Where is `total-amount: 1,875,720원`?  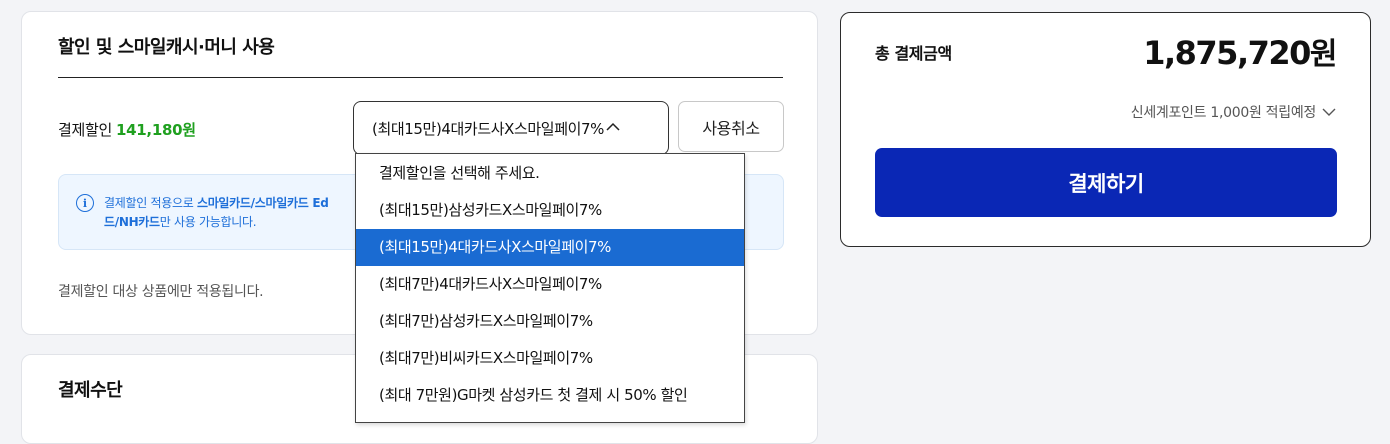 total-amount: 1,875,720원 is located at coordinates (1240, 53).